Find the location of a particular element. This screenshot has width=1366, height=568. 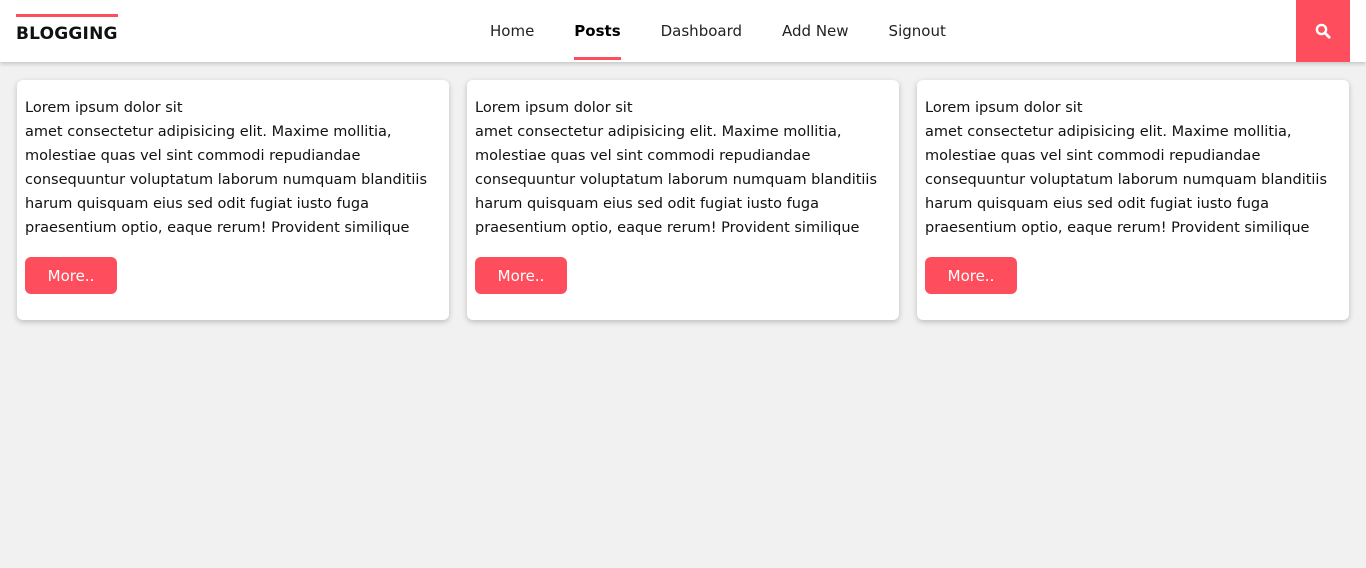

nav-link-posts: Posts is located at coordinates (597, 31).